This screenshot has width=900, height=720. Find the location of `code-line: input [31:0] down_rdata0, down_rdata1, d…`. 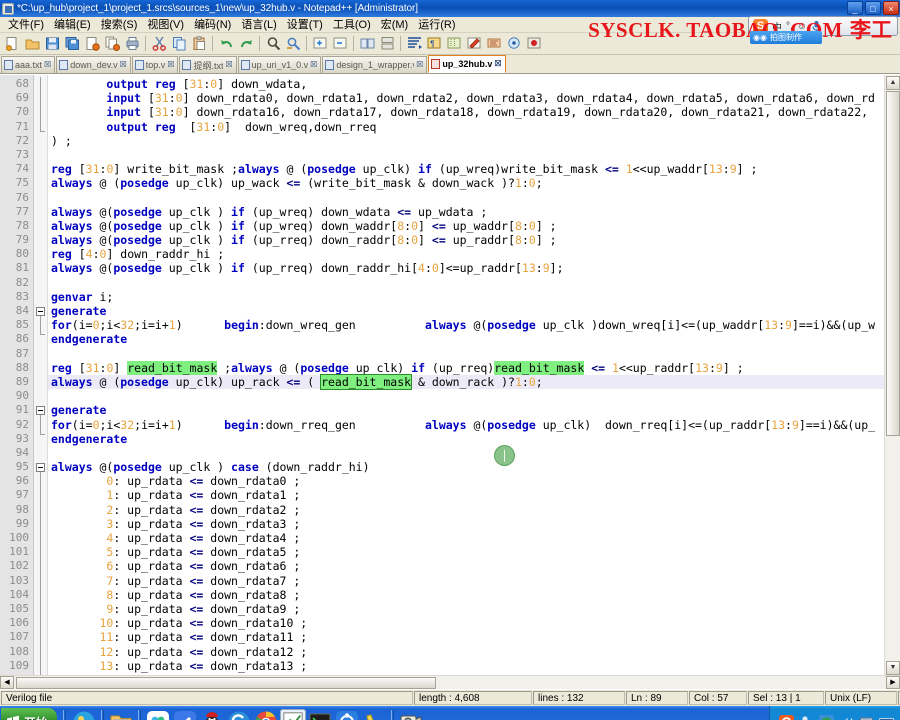

code-line: input [31:0] down_rdata0, down_rdata1, d… is located at coordinates (474, 98).